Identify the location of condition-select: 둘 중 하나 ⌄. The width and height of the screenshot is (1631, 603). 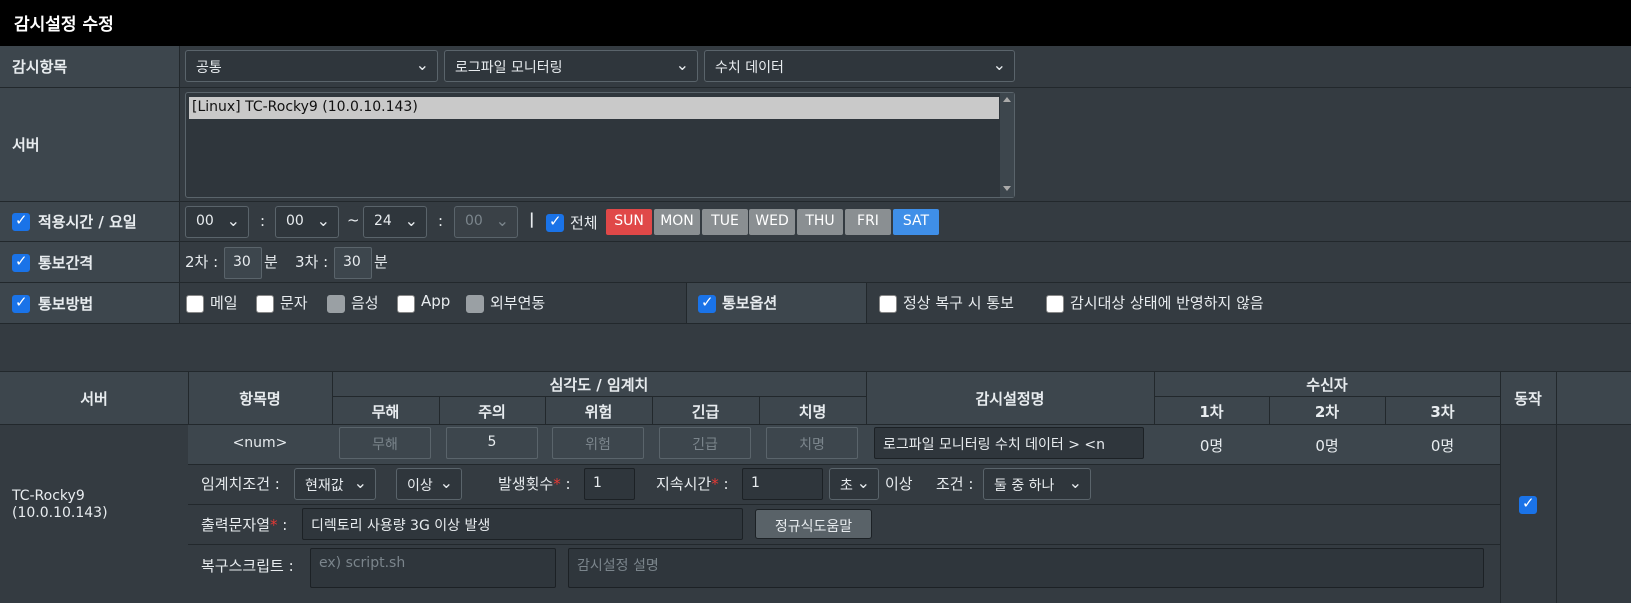
(1037, 484).